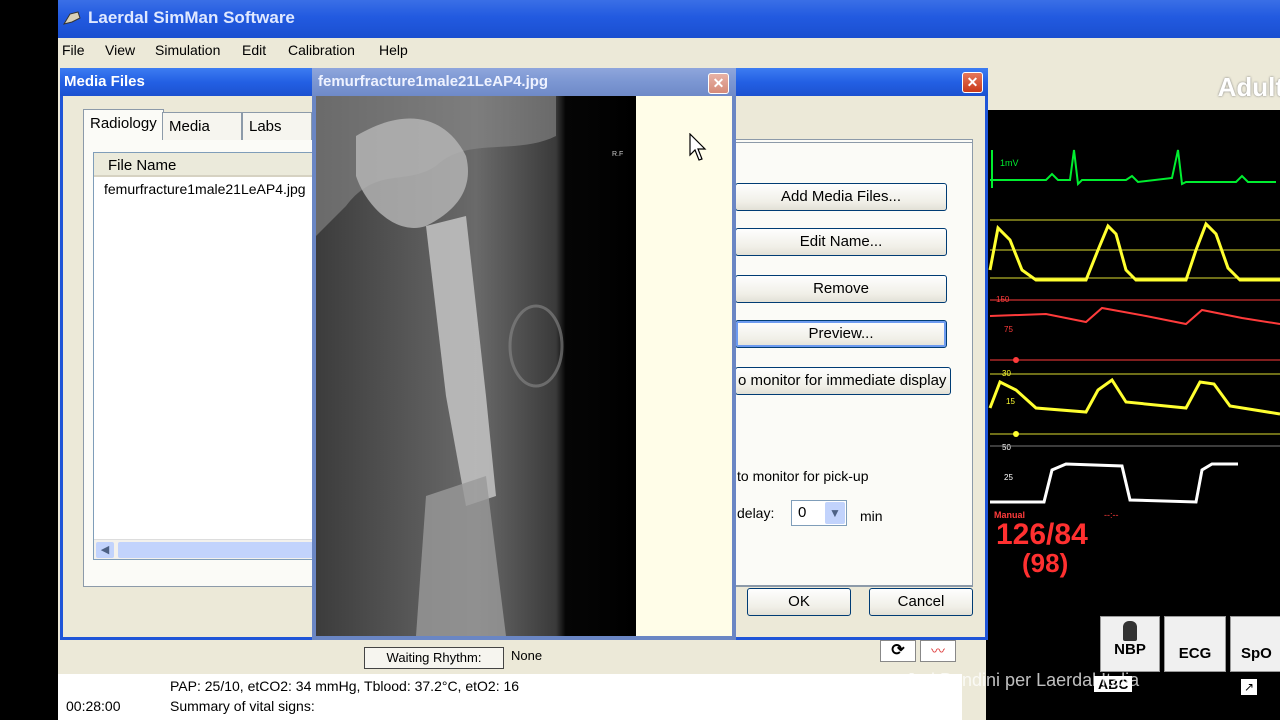  Describe the element at coordinates (1195, 644) in the screenshot. I see `ecg-button: ECG` at that location.